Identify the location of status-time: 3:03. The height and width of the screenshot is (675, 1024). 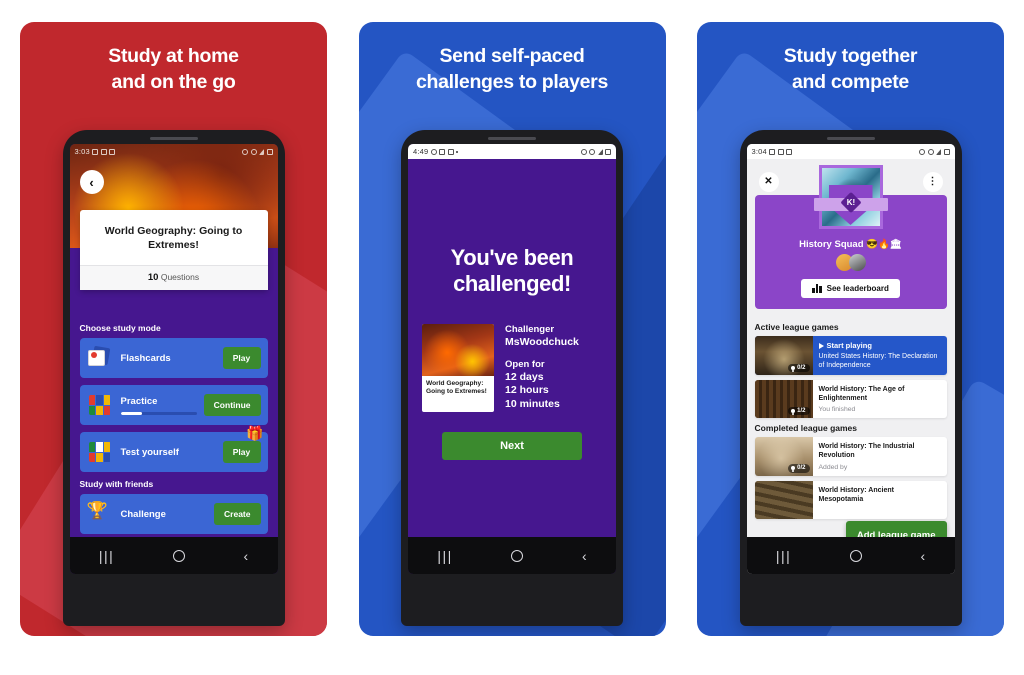
(82, 151).